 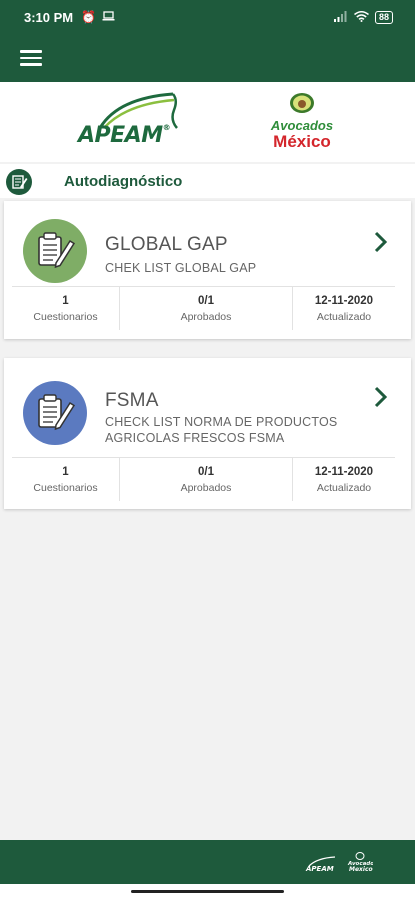 What do you see at coordinates (319, 868) in the screenshot?
I see `svg-text: APEAM` at bounding box center [319, 868].